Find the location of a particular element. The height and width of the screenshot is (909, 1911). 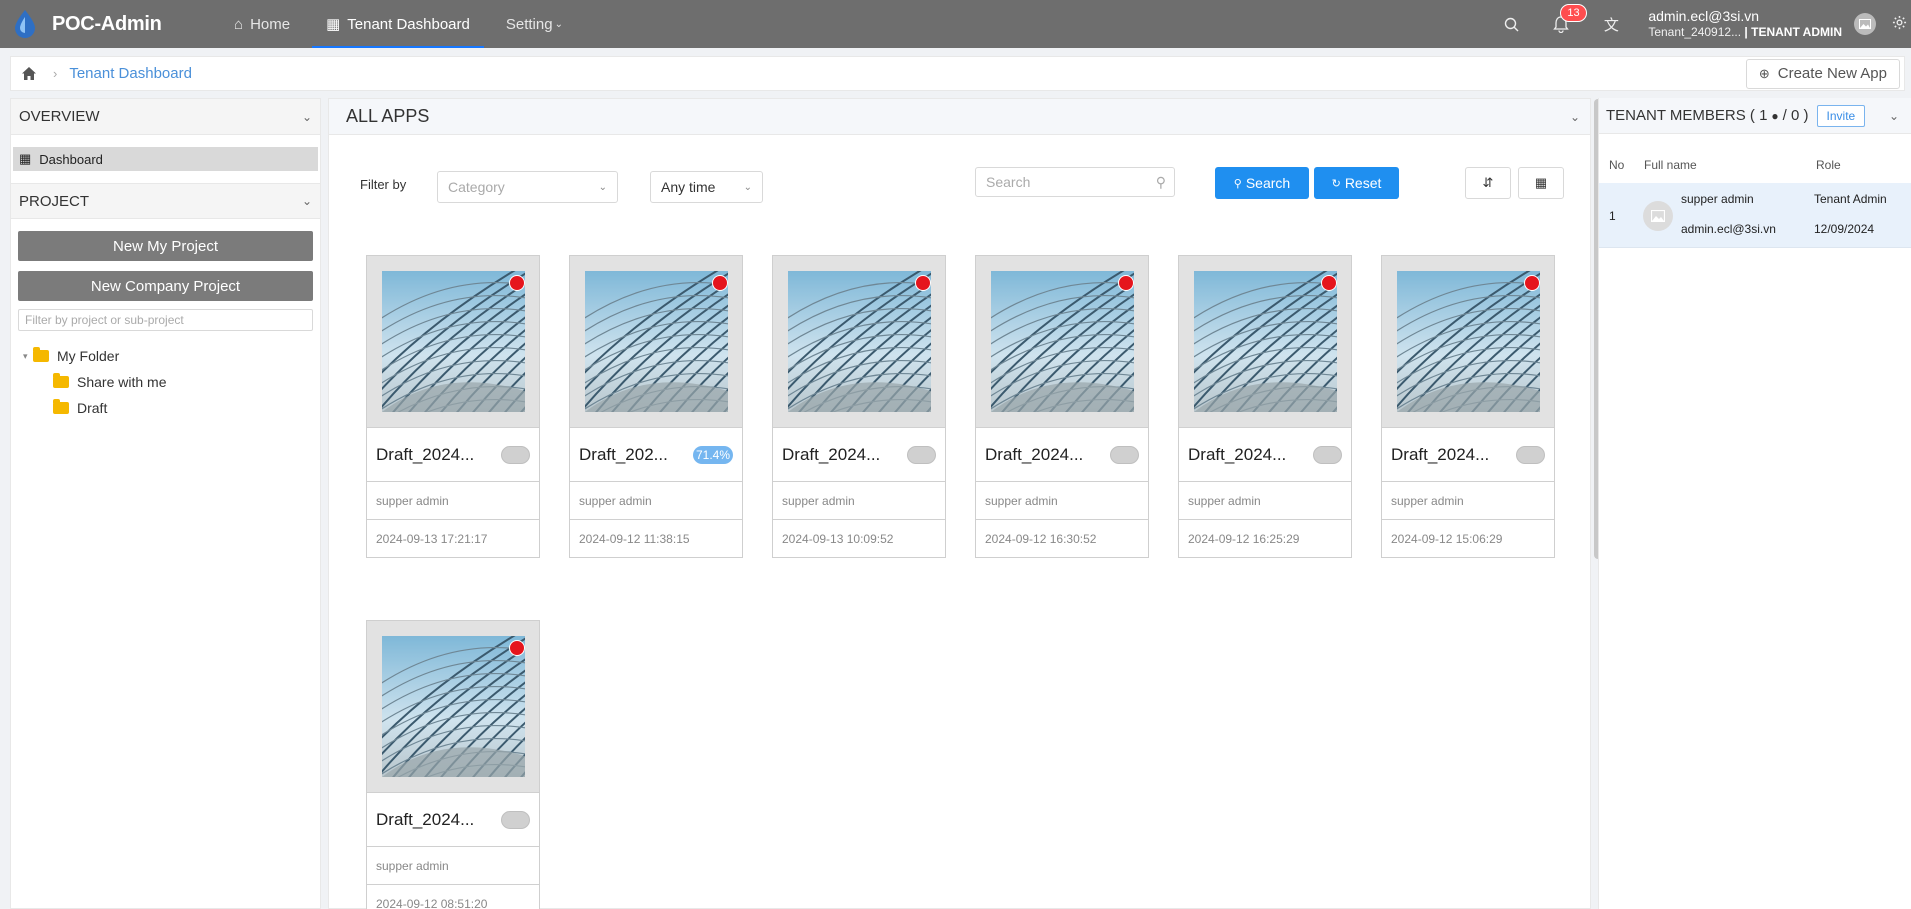

logo: POC-Admin is located at coordinates (112, 24).